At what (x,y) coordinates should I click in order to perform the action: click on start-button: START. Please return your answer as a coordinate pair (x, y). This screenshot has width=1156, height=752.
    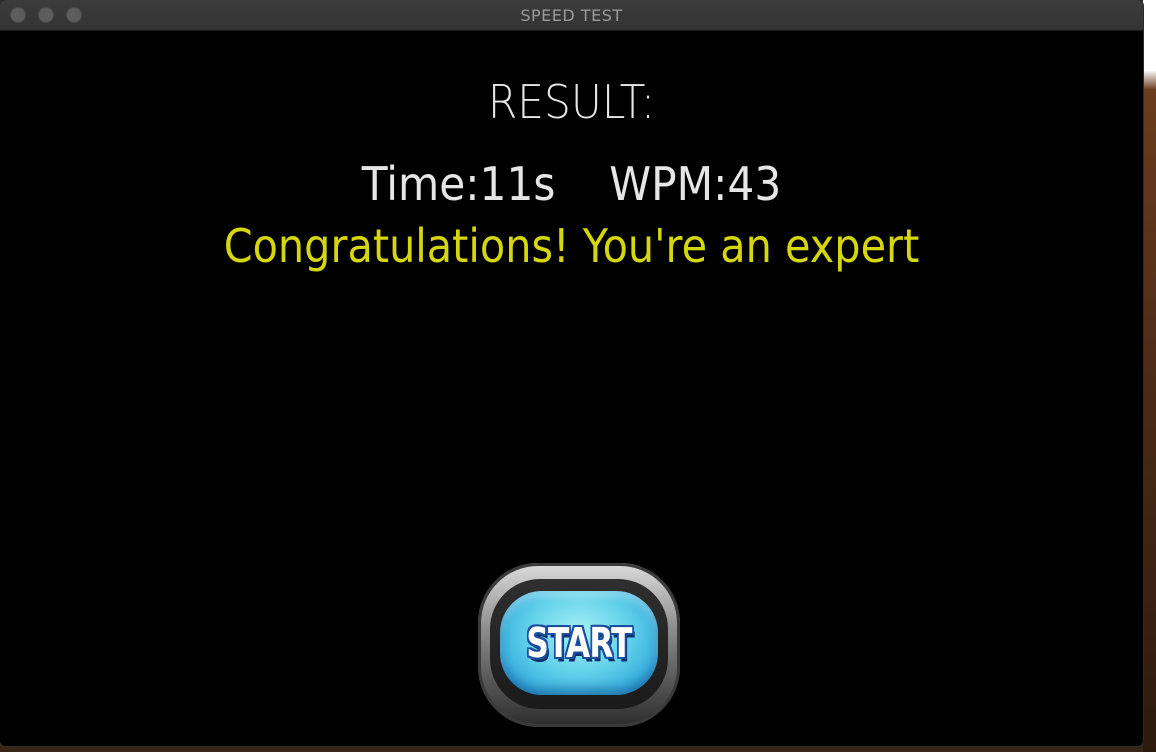
    Looking at the image, I should click on (579, 645).